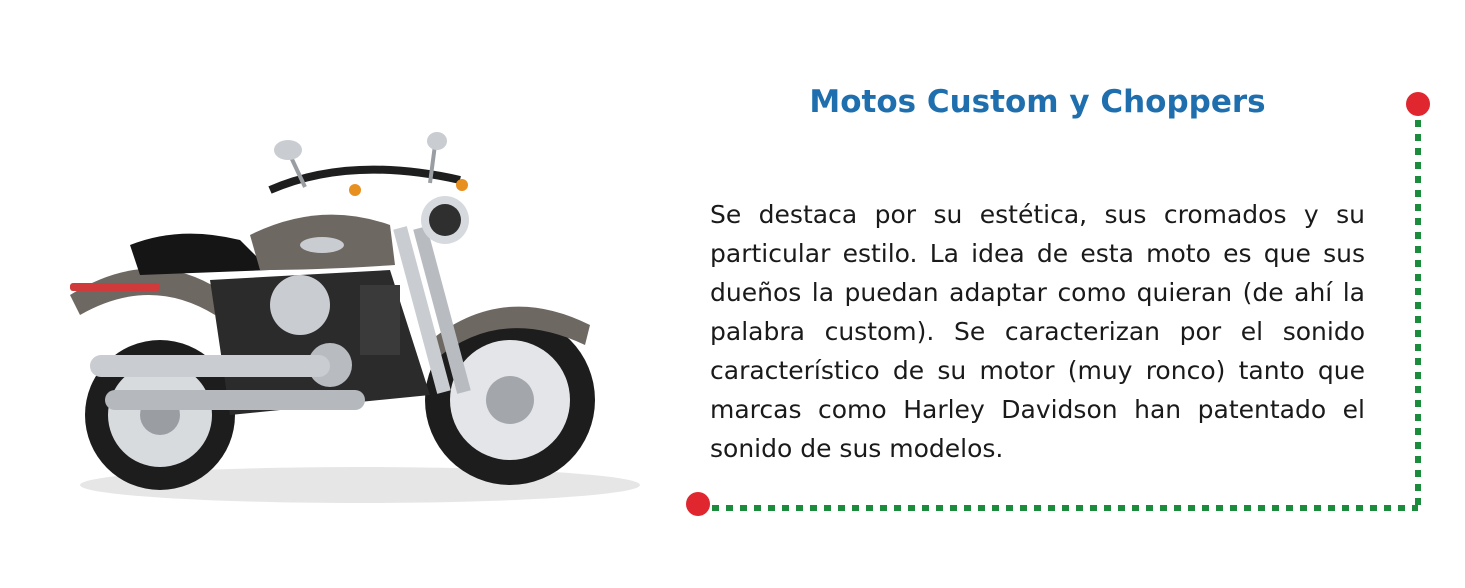 This screenshot has height=588, width=1465. What do you see at coordinates (1037, 102) in the screenshot?
I see `section-title: Motos Custom y Choppers` at bounding box center [1037, 102].